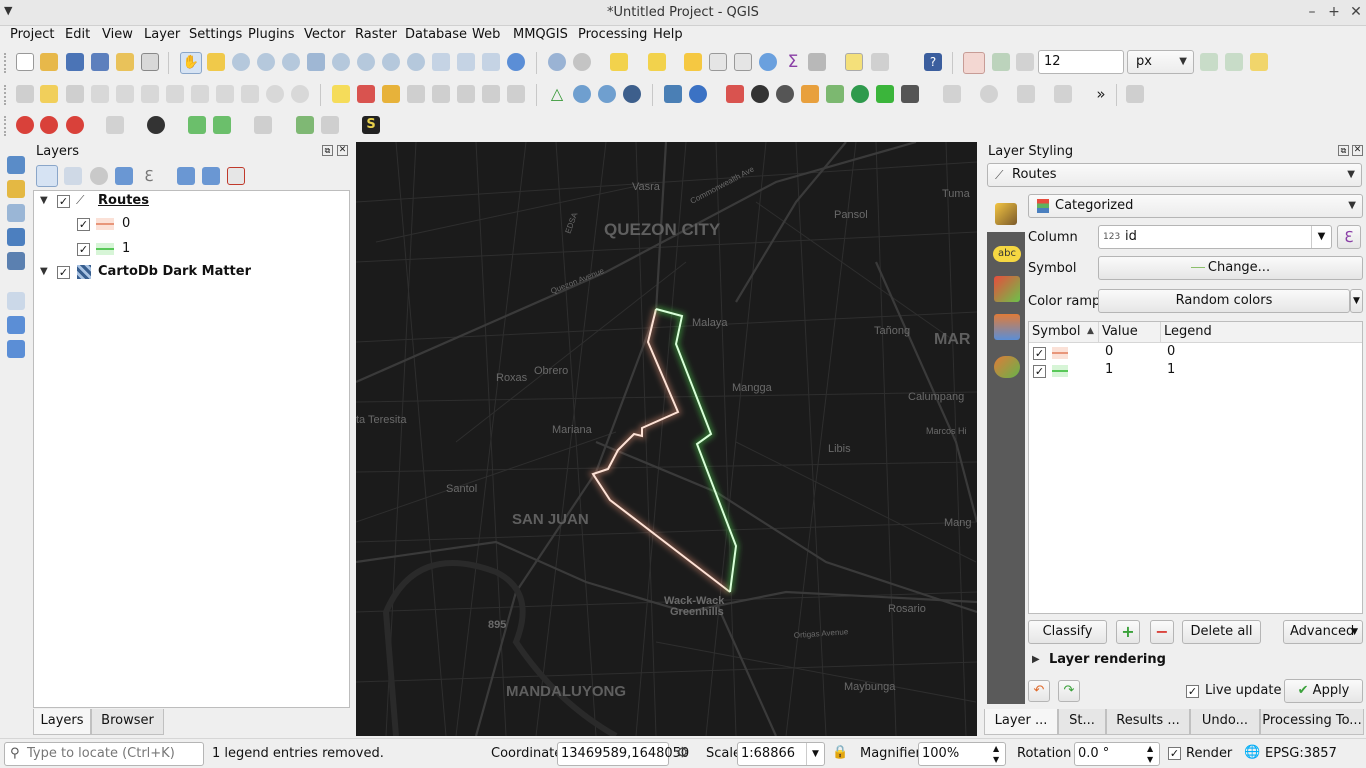 The height and width of the screenshot is (768, 1366). What do you see at coordinates (416, 94) in the screenshot?
I see `move-label-icon` at bounding box center [416, 94].